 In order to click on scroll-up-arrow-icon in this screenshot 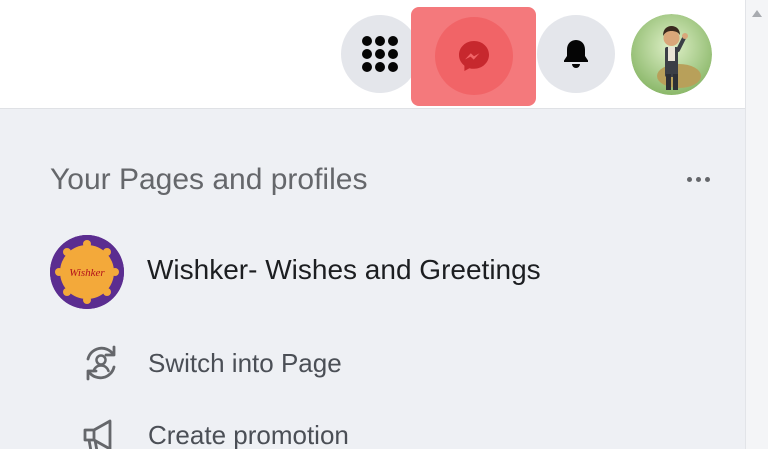, I will do `click(757, 13)`.